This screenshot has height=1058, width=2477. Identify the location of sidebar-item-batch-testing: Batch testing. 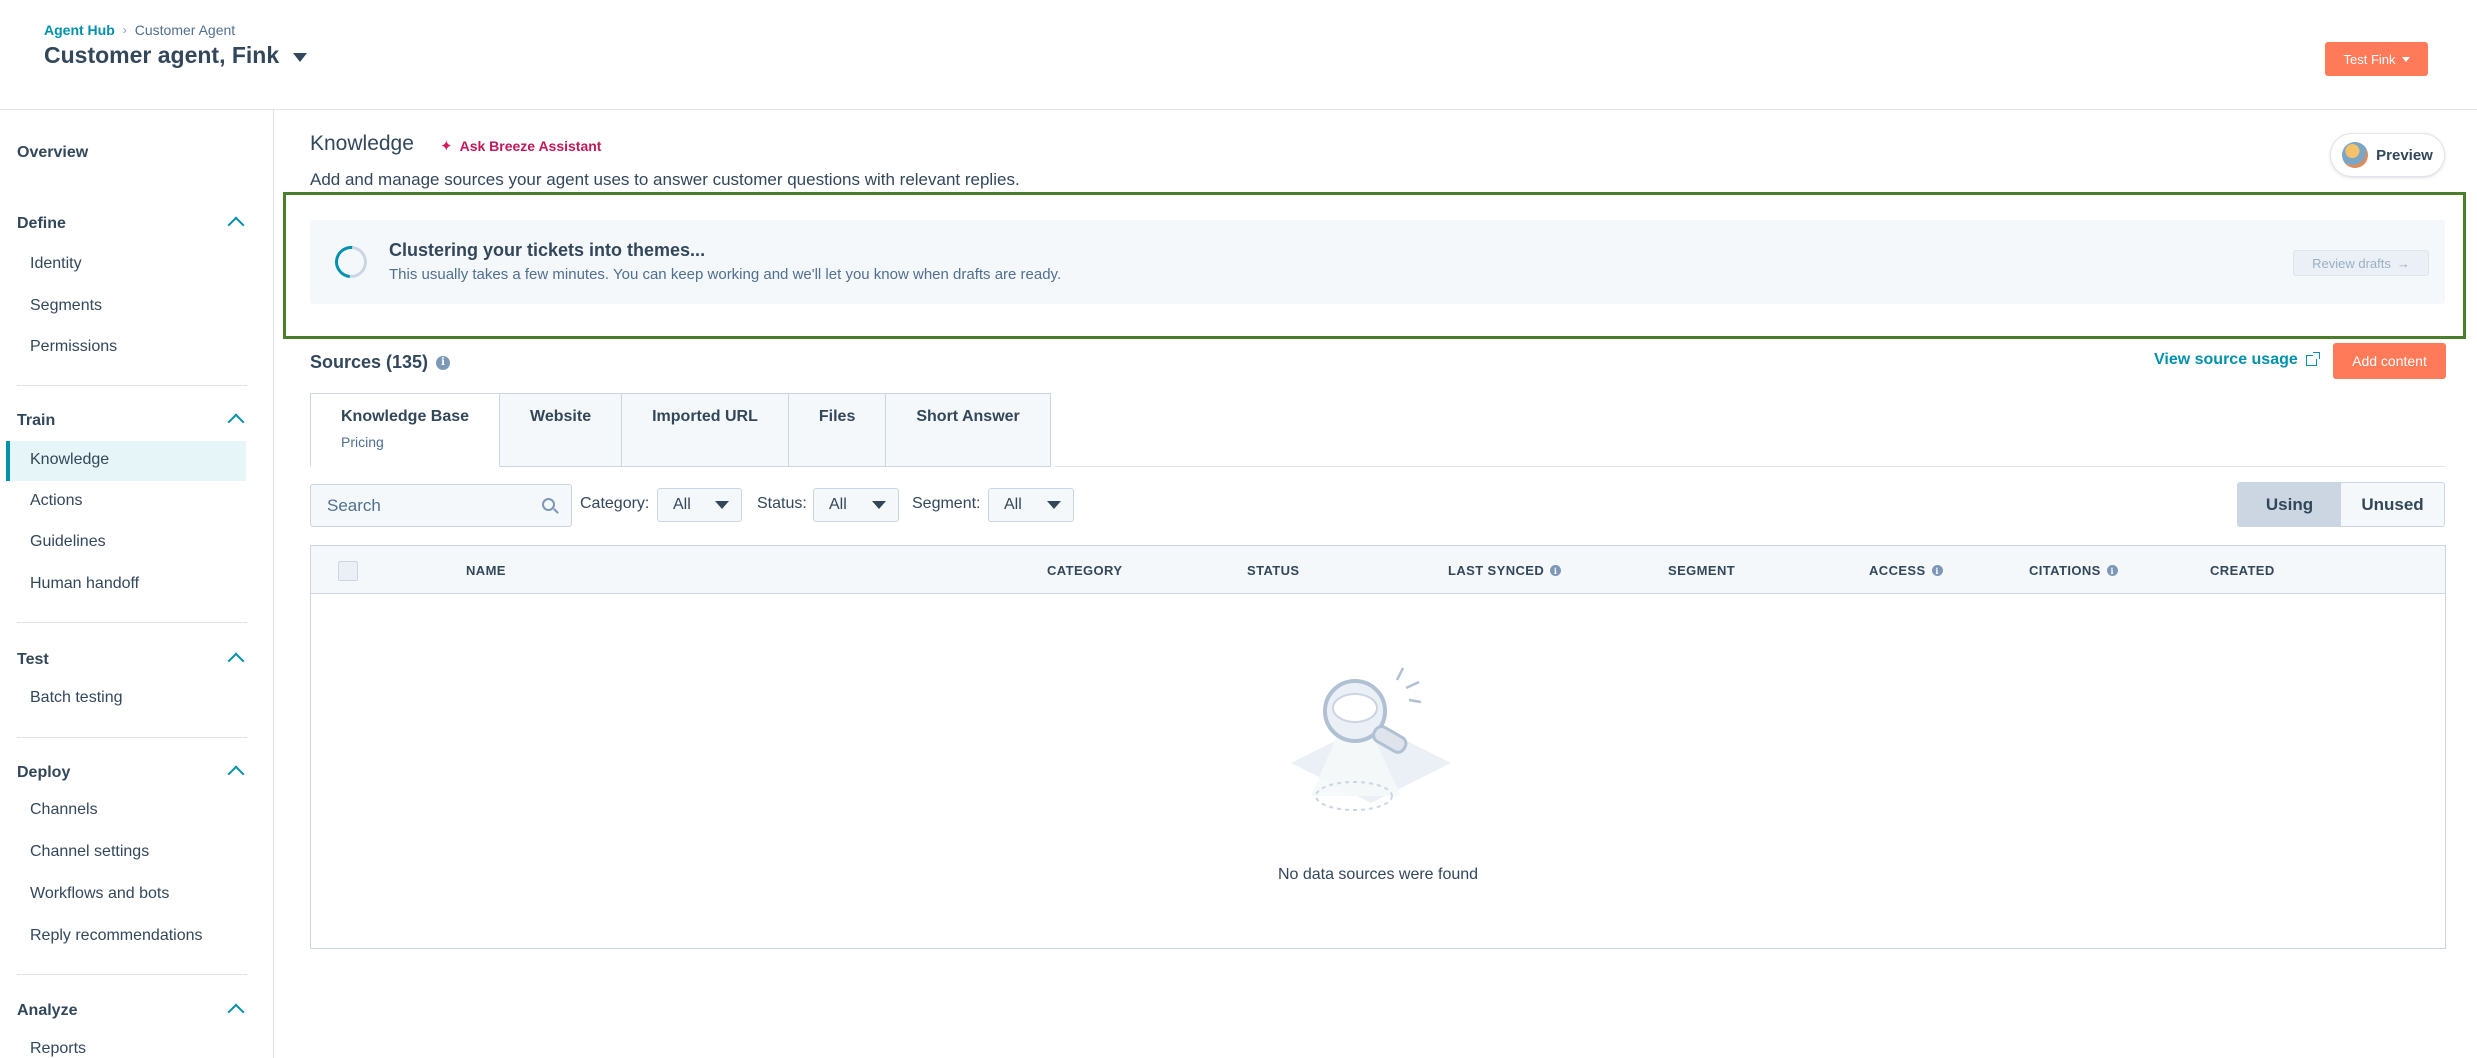
(76, 698).